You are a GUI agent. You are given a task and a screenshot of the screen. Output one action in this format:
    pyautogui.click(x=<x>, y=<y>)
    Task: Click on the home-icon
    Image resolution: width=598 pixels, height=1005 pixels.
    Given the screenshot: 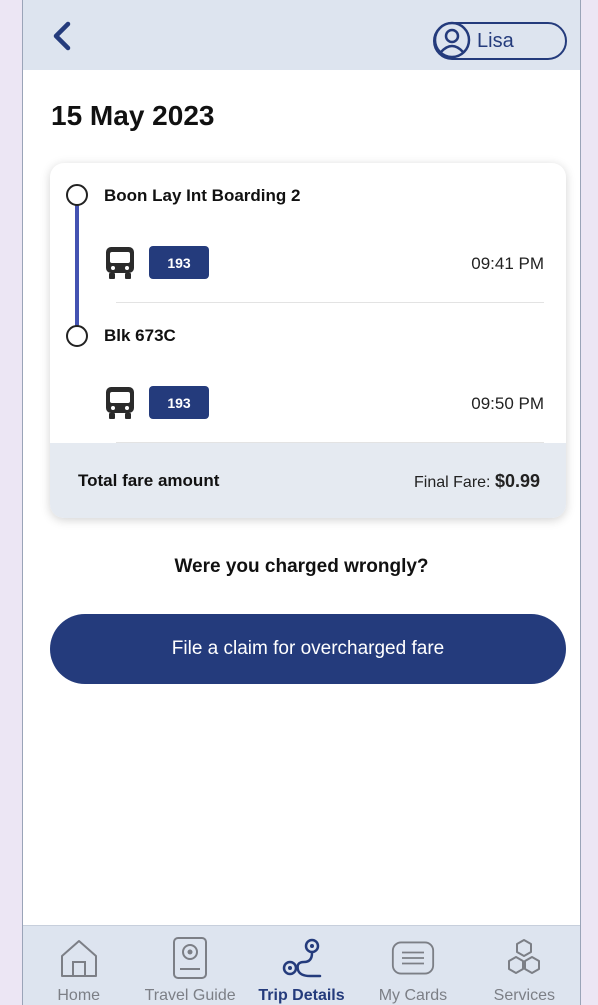 What is the action you would take?
    pyautogui.click(x=79, y=957)
    